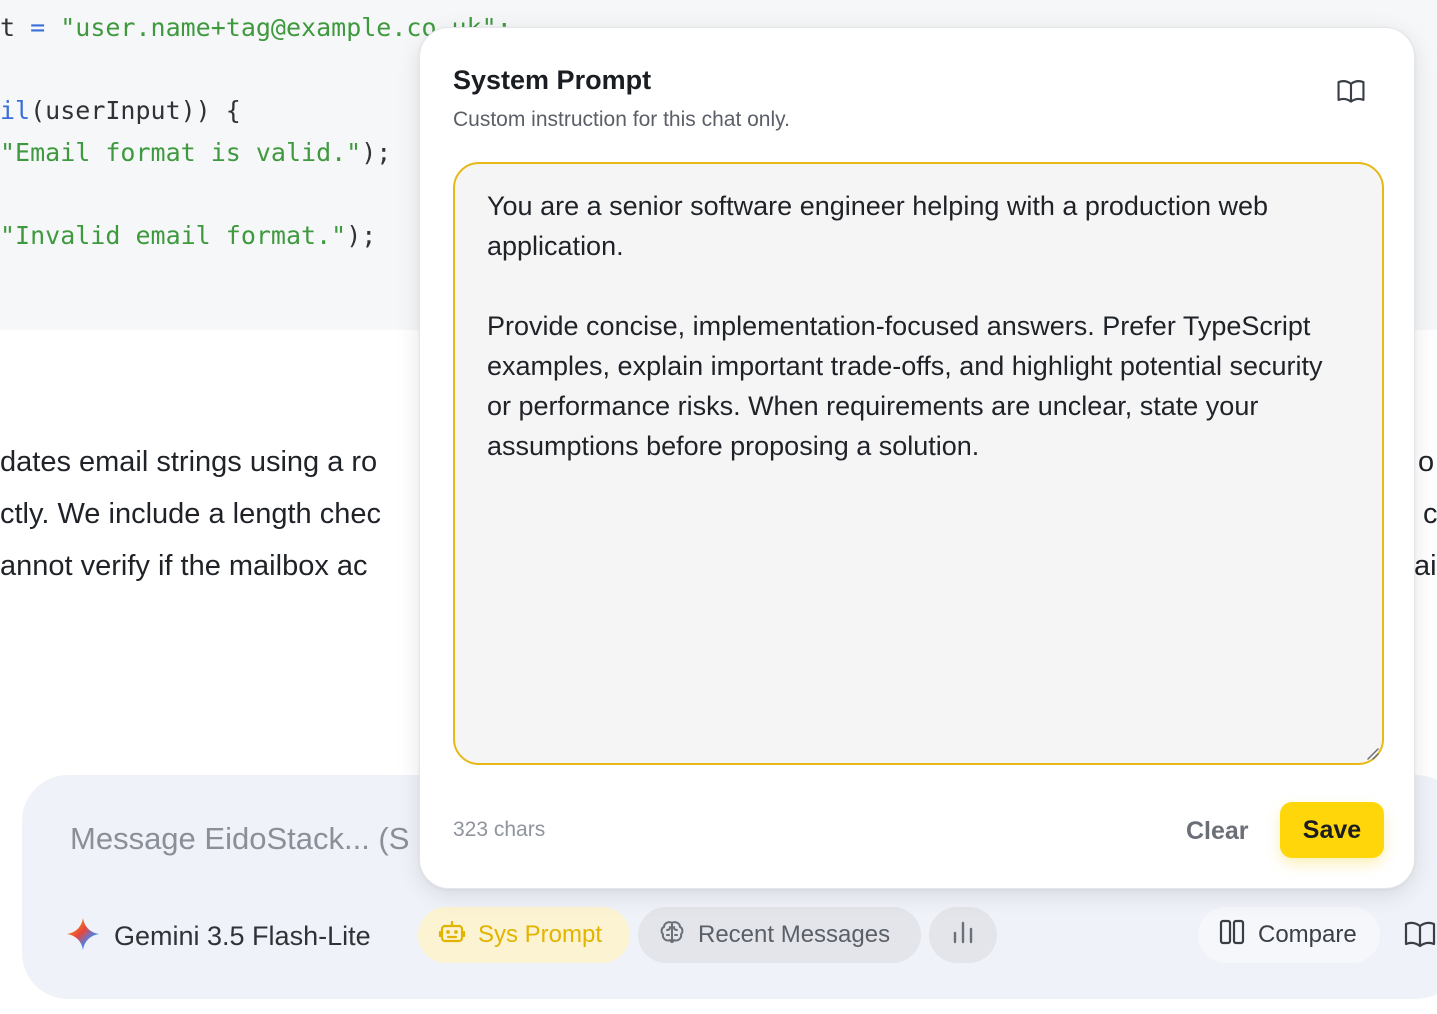  I want to click on compare-button: Compare, so click(1289, 935).